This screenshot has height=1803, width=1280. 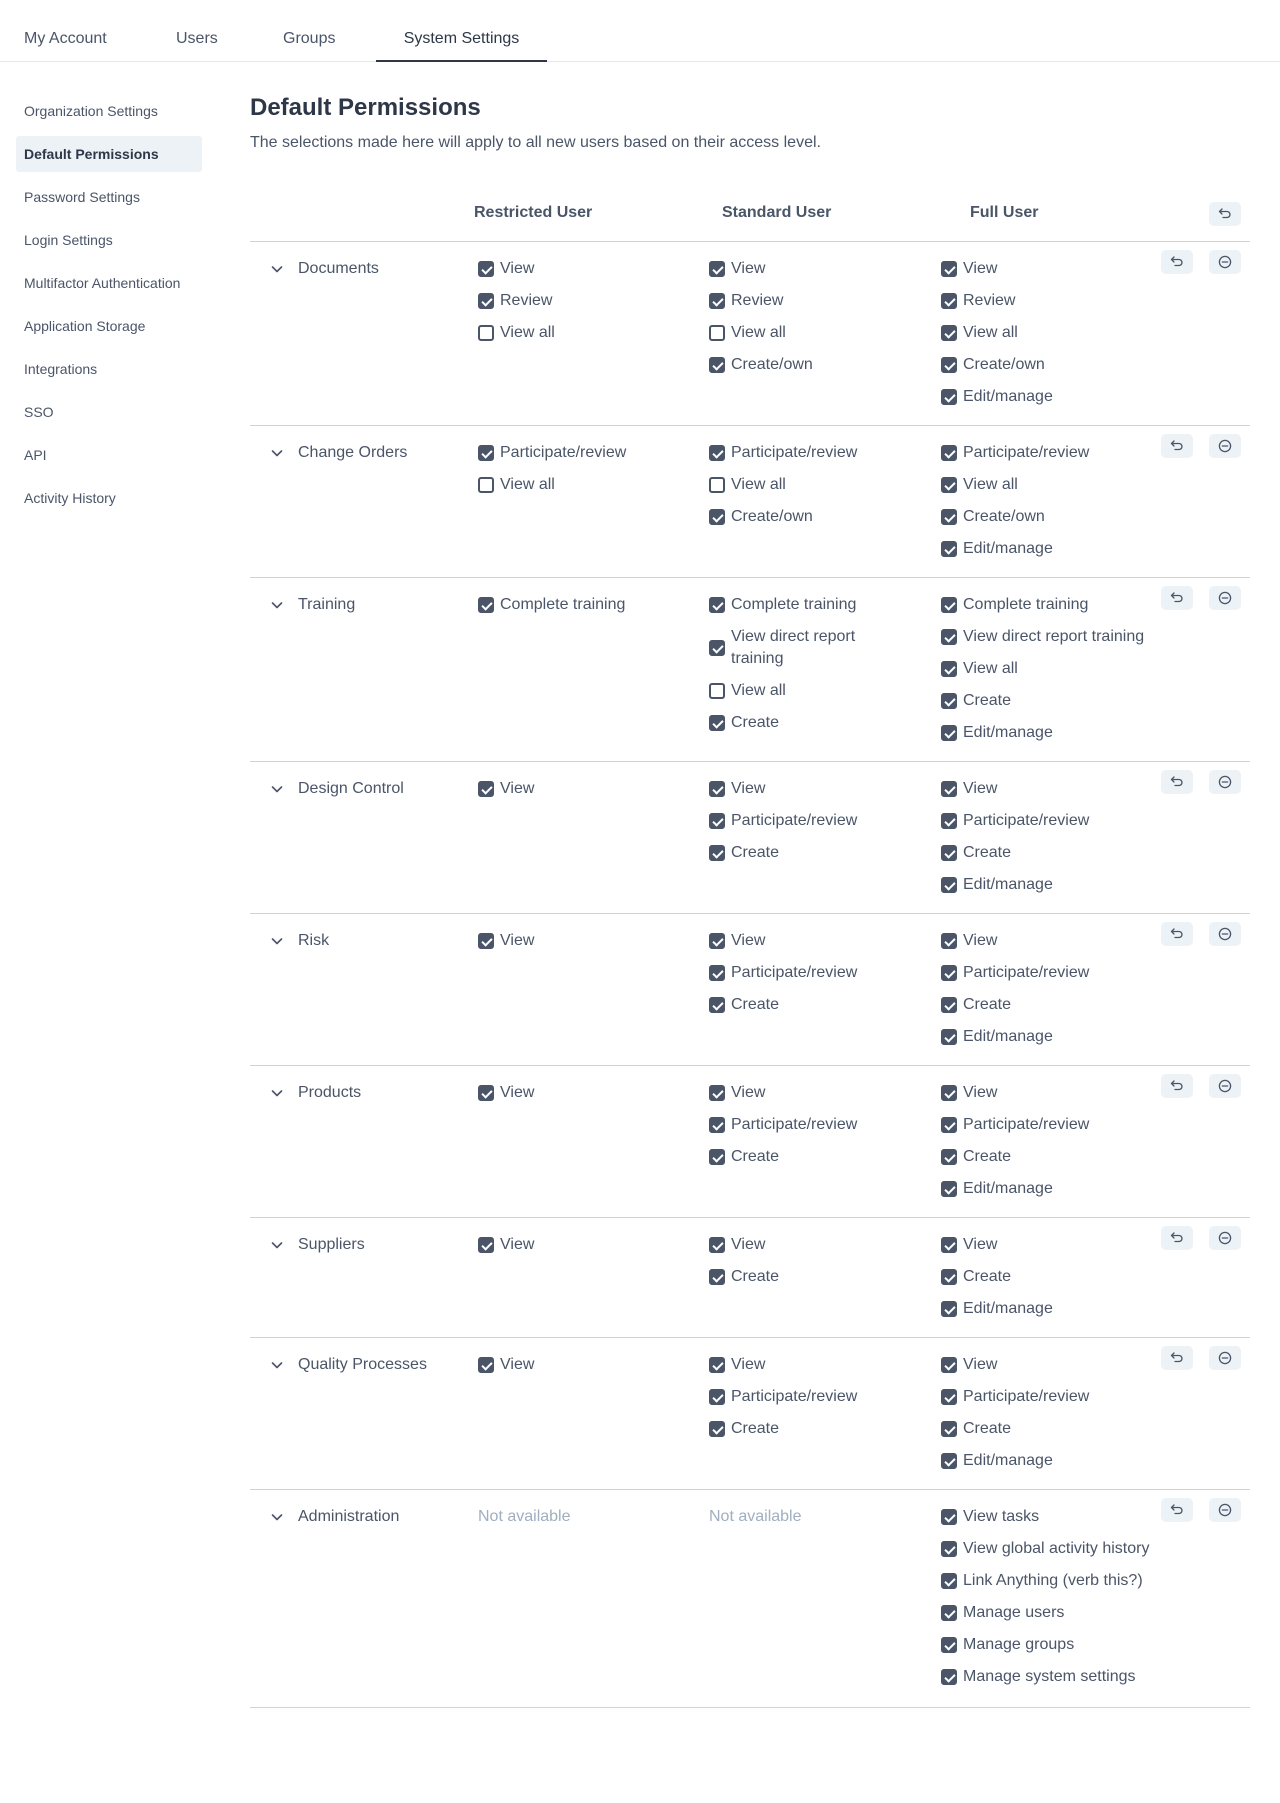 I want to click on section-header: Change Orders, so click(x=338, y=453).